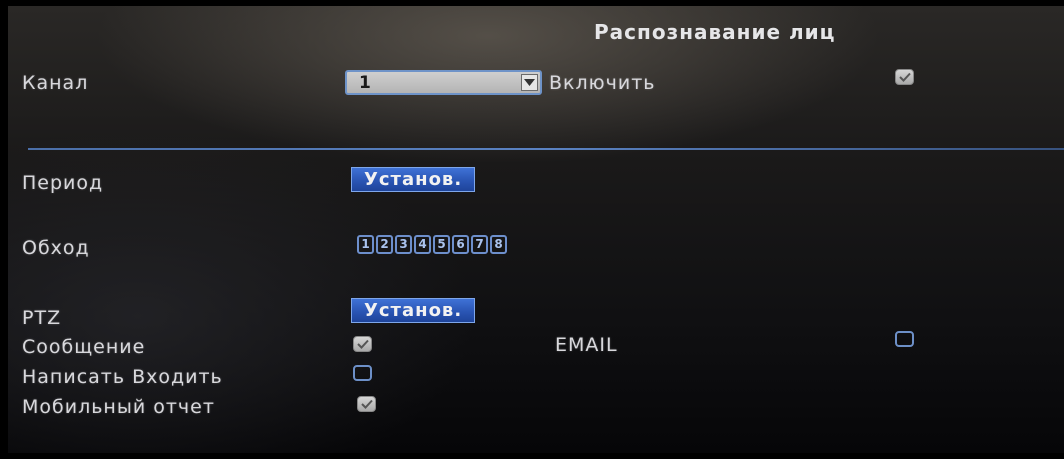 This screenshot has width=1064, height=459. Describe the element at coordinates (122, 377) in the screenshot. I see `write-input-label: Написать Входить` at that location.